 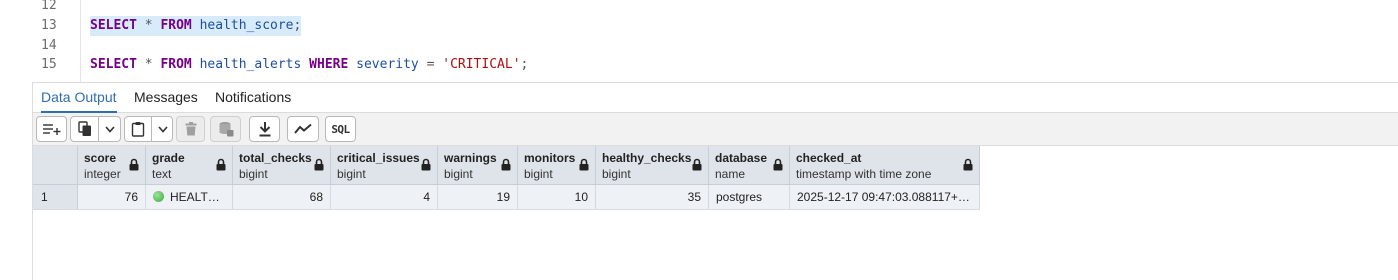 I want to click on column-header-database: database name, so click(x=749, y=165).